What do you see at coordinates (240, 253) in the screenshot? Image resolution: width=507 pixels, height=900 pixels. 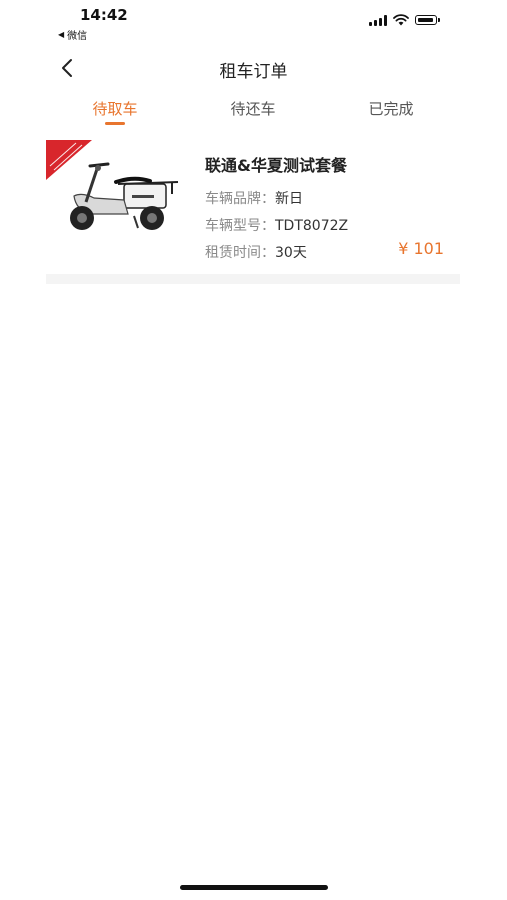 I see `rental-duration-label: 租赁时间：` at bounding box center [240, 253].